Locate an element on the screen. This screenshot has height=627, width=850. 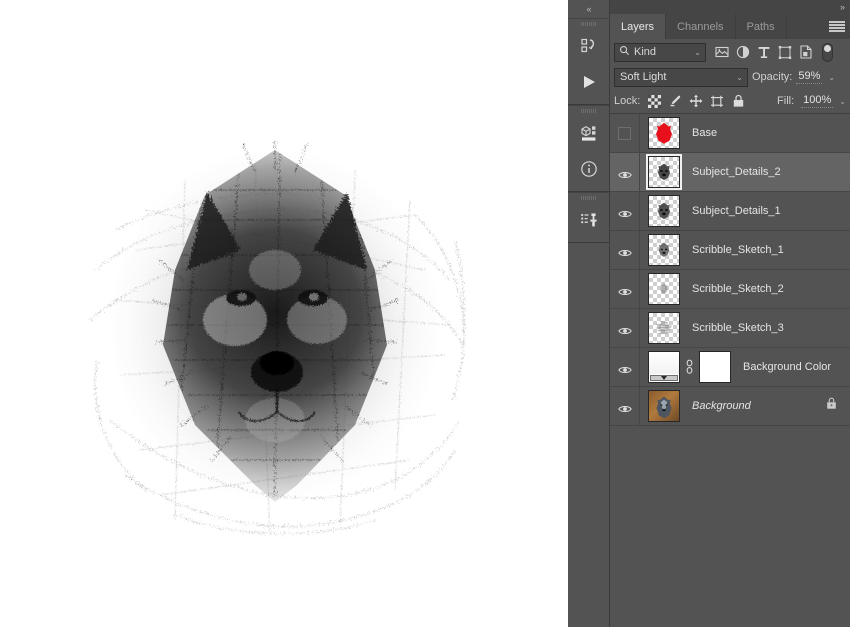
tab-paths-label: Paths is located at coordinates (760, 26).